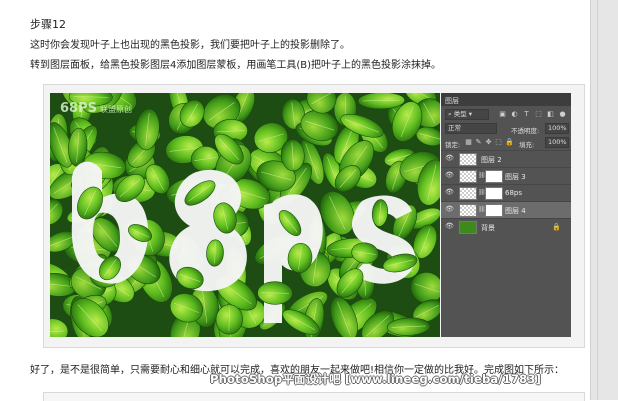 This screenshot has width=618, height=401. I want to click on layer-name: 68ps, so click(513, 193).